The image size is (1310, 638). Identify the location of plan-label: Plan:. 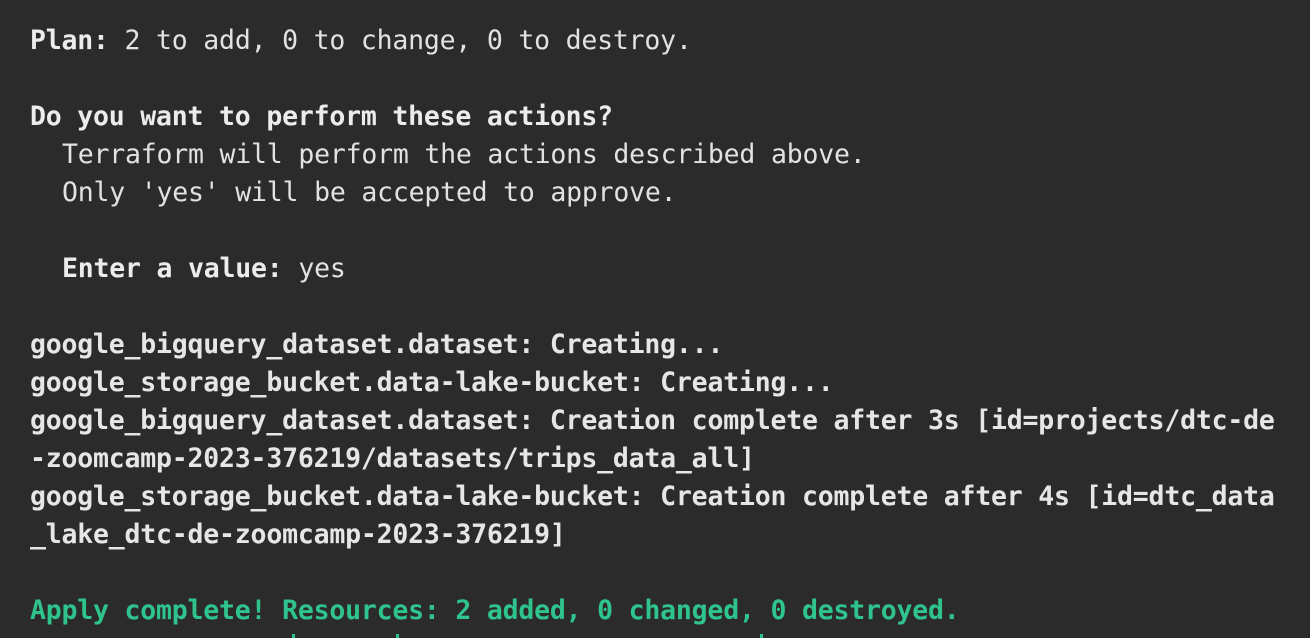
(69, 40).